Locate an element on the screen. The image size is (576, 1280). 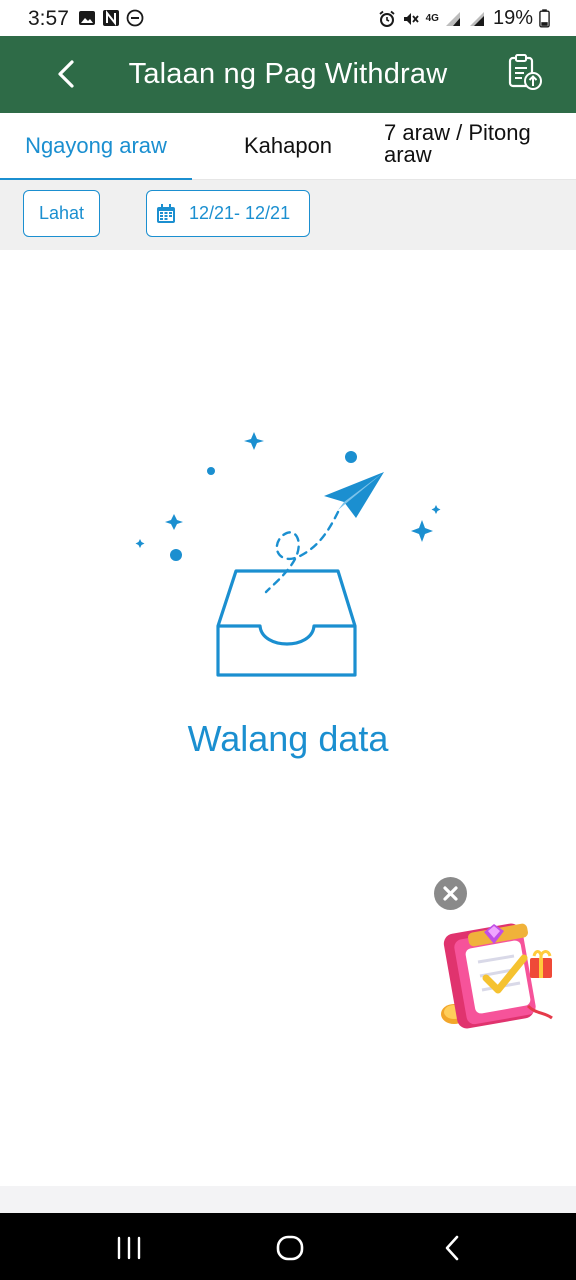
system-nav-bar is located at coordinates (288, 1246).